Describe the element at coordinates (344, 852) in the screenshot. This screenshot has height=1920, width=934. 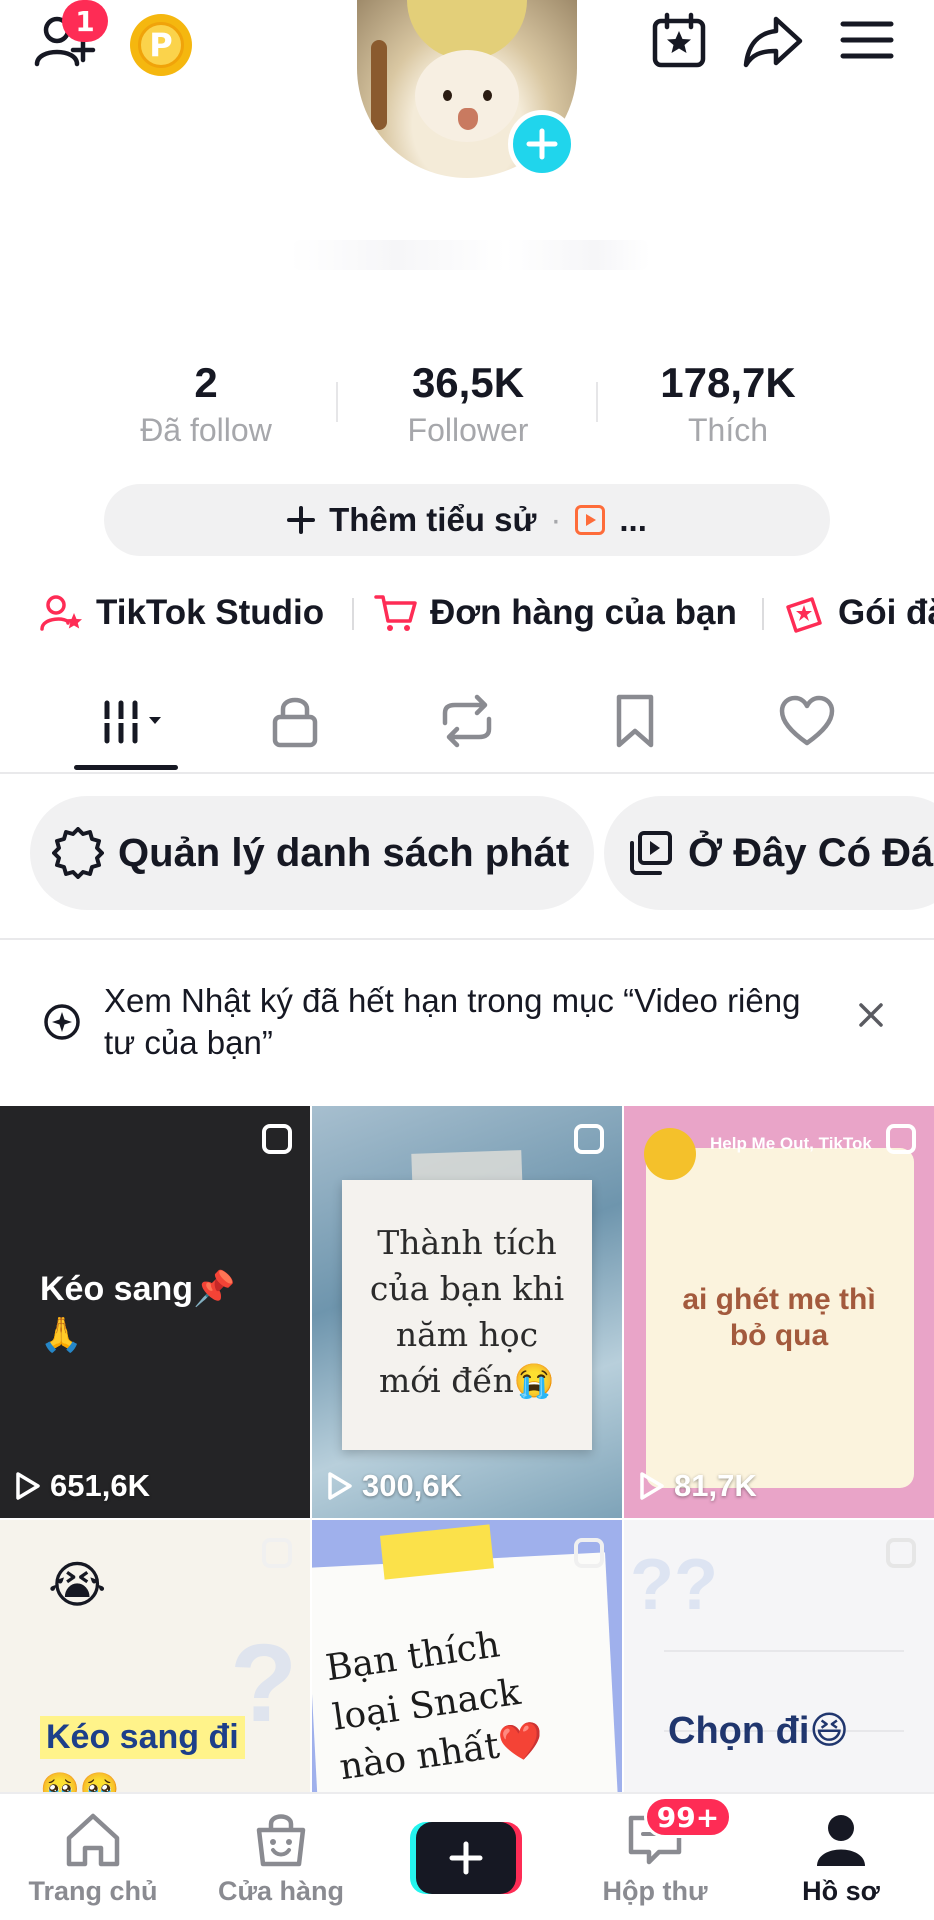
I see `manage-playlists-label: Quản lý danh sách phát` at that location.